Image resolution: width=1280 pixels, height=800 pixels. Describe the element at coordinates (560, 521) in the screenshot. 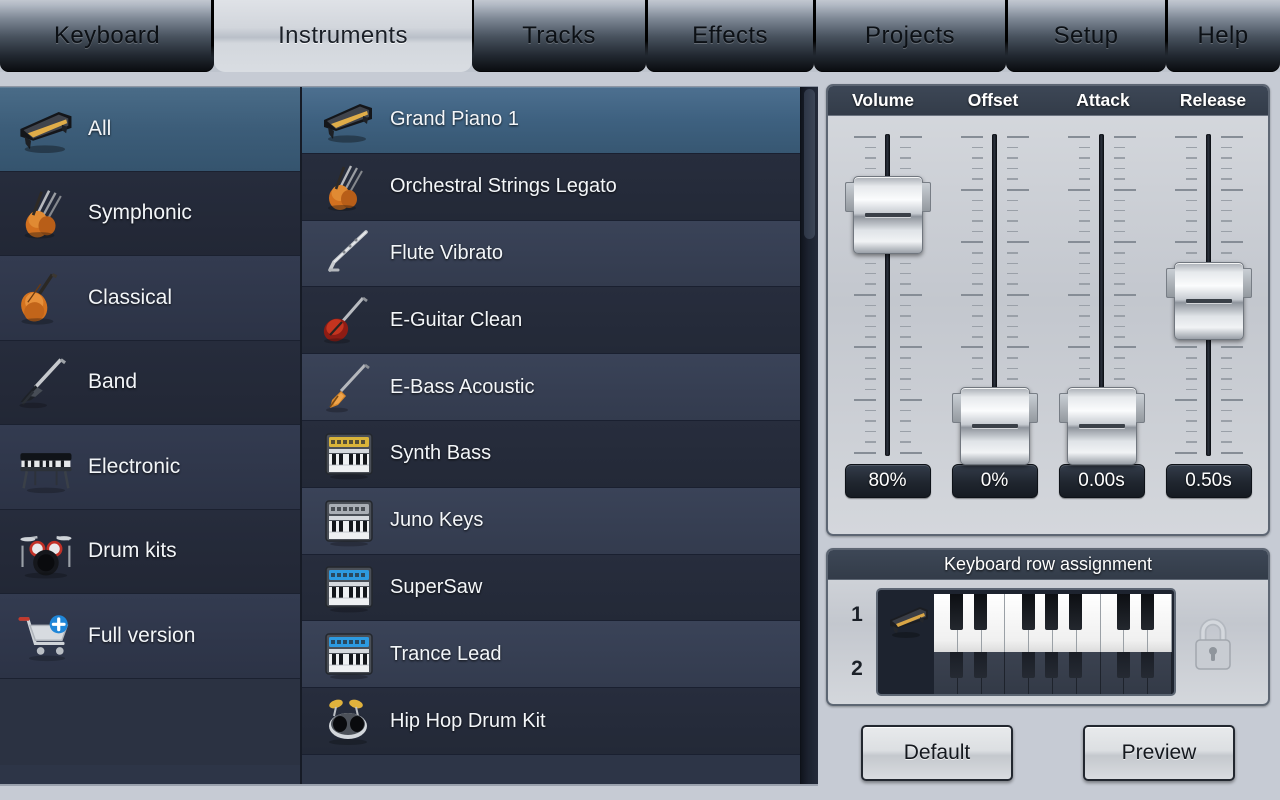

I see `instrument-list-item: Juno Keys` at that location.